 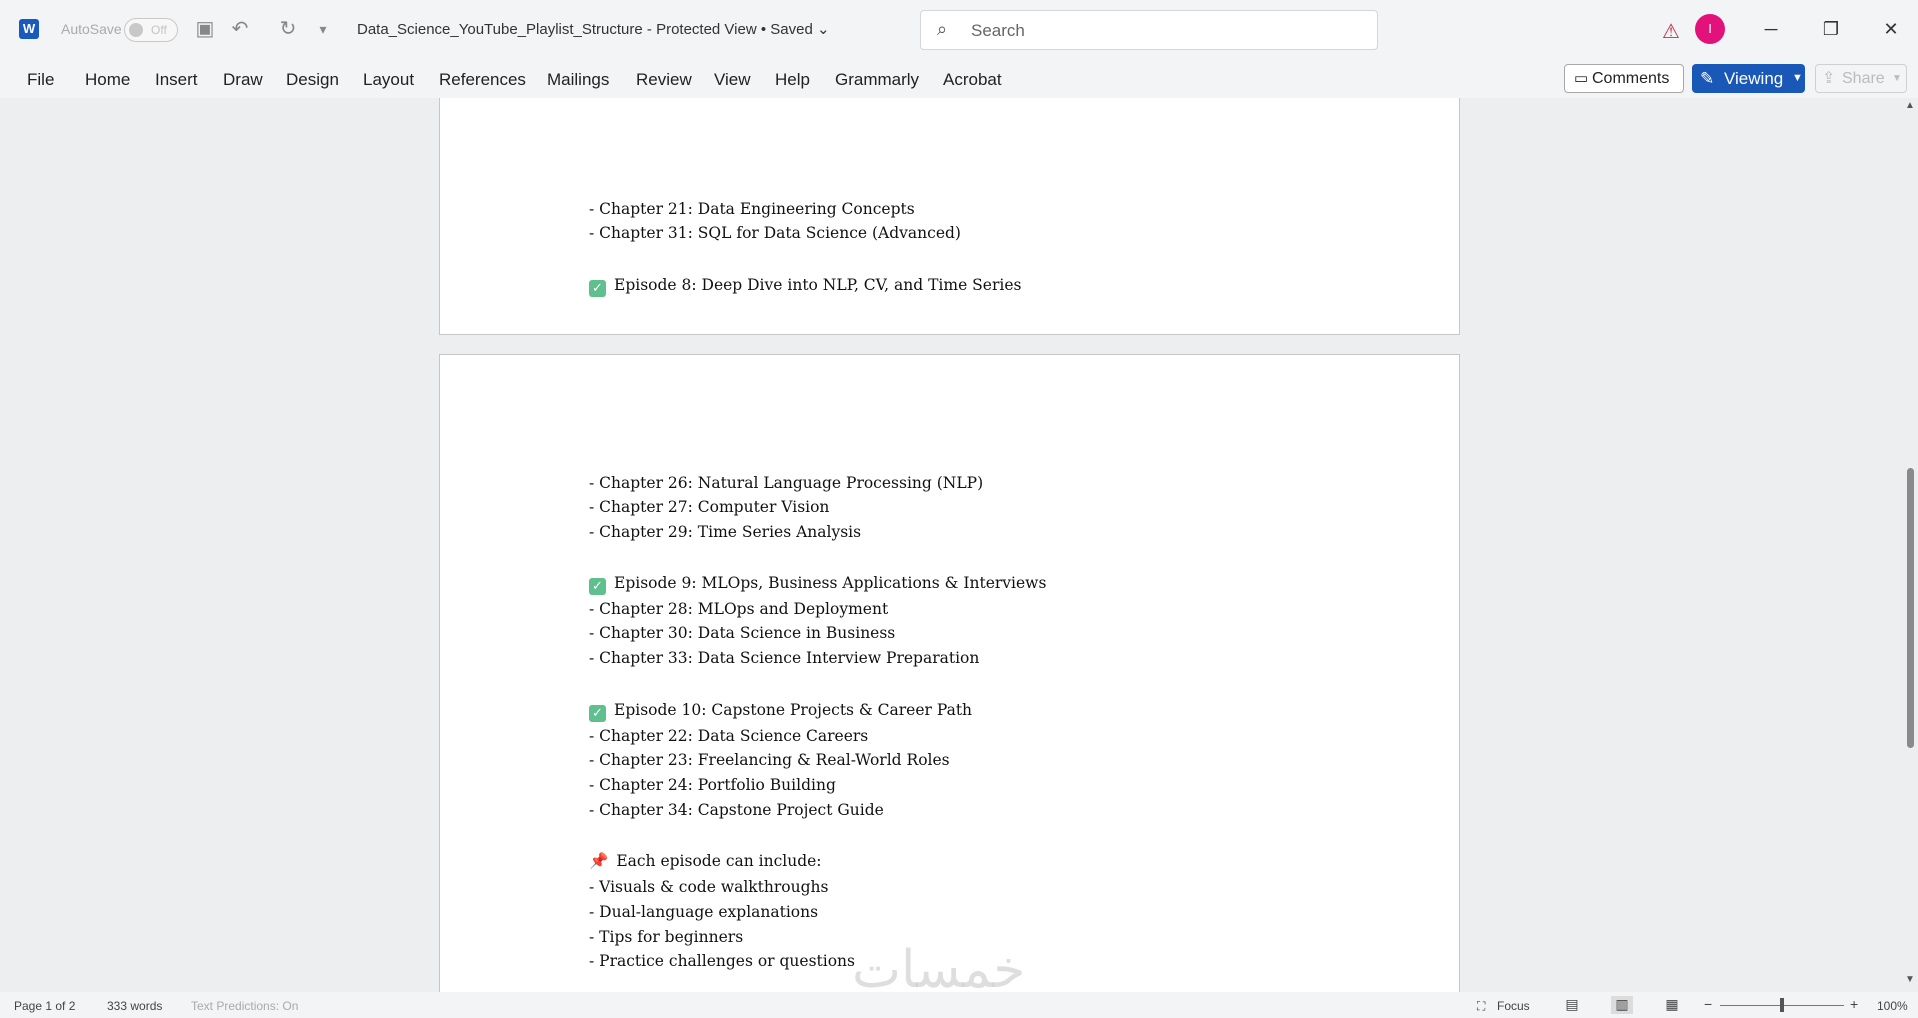 I want to click on undo-icon: ↶, so click(x=240, y=29).